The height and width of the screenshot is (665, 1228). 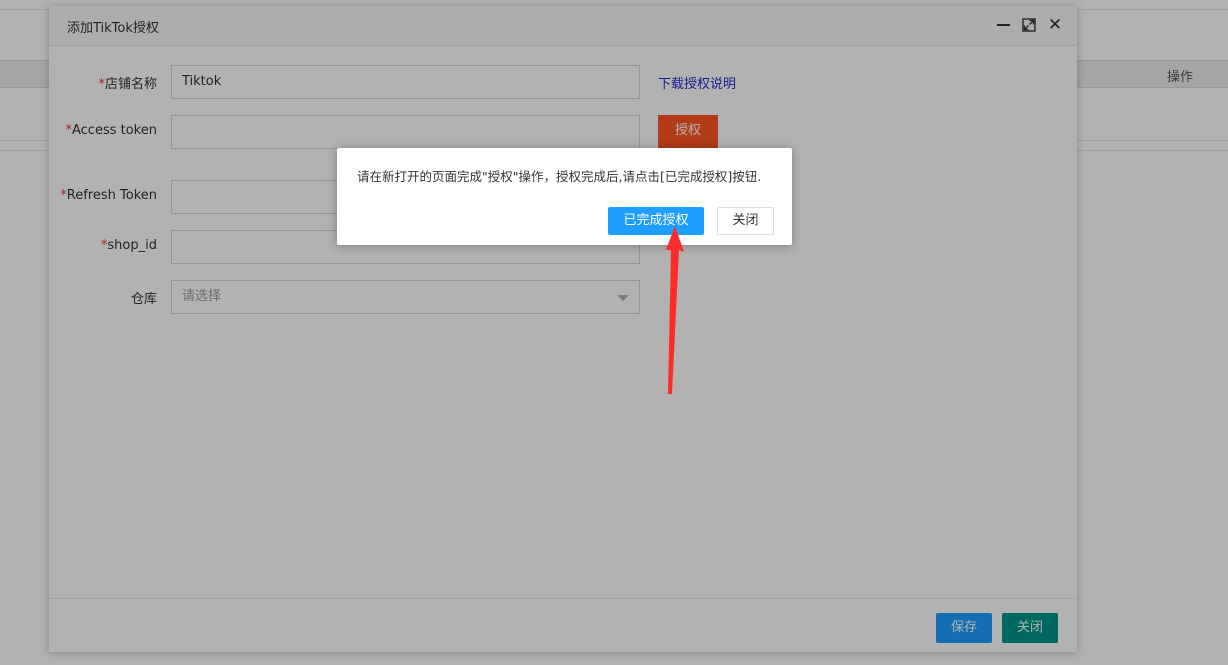 I want to click on confirm-message: 请在新打开的页面完成"授权"操作，授权完成后,请点击[已完成授权]按钮., so click(x=559, y=176).